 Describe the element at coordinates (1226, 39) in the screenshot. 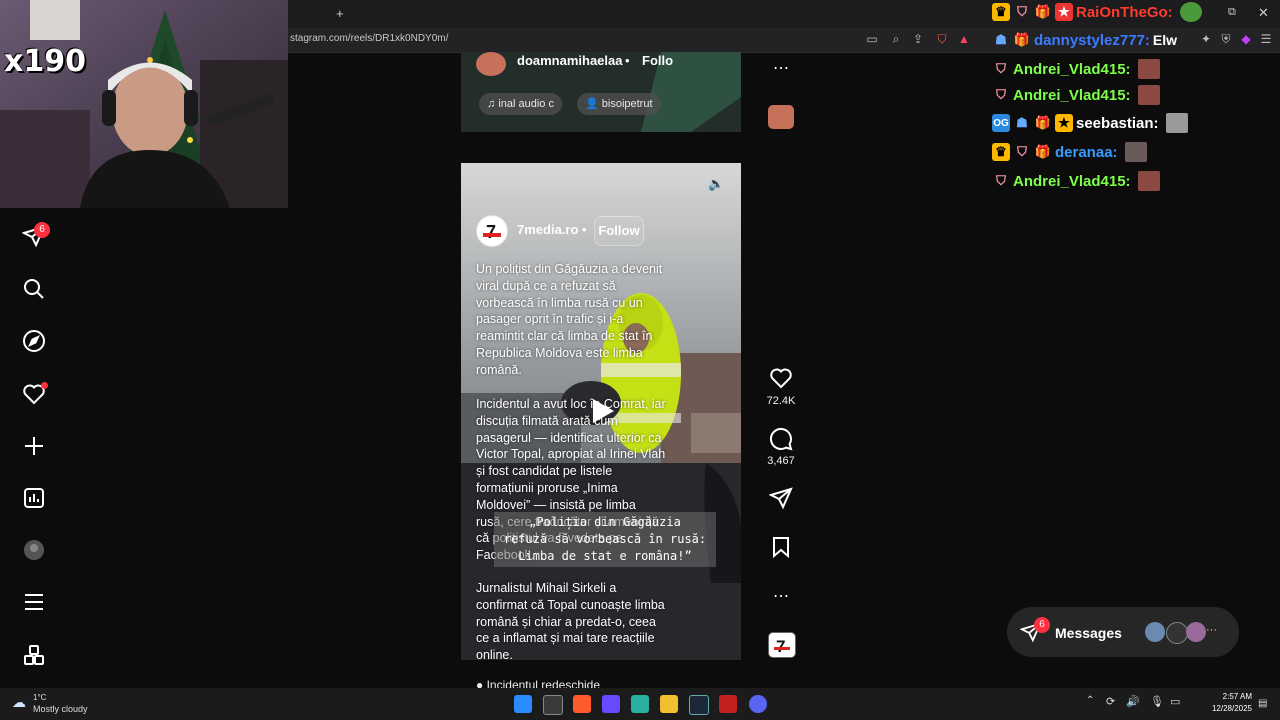

I see `vpn-icon: ⛨` at that location.